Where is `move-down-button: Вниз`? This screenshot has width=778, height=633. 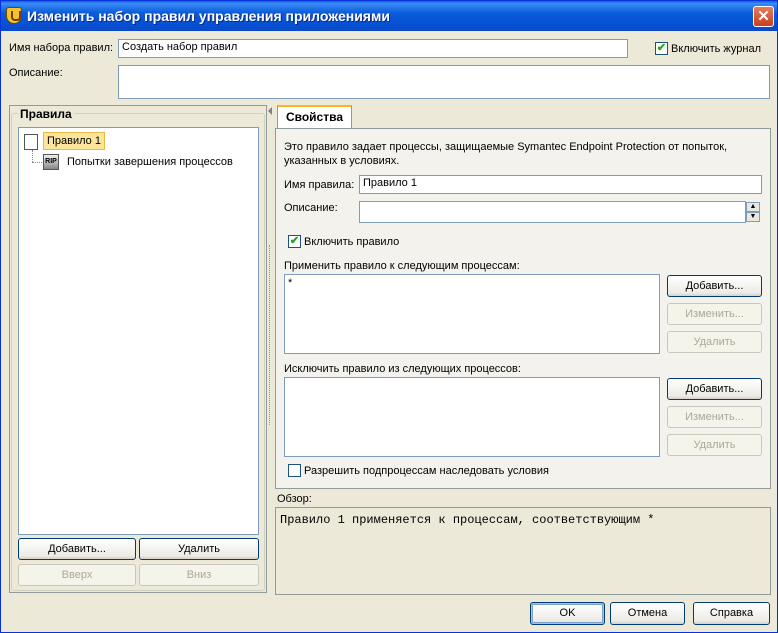 move-down-button: Вниз is located at coordinates (199, 575).